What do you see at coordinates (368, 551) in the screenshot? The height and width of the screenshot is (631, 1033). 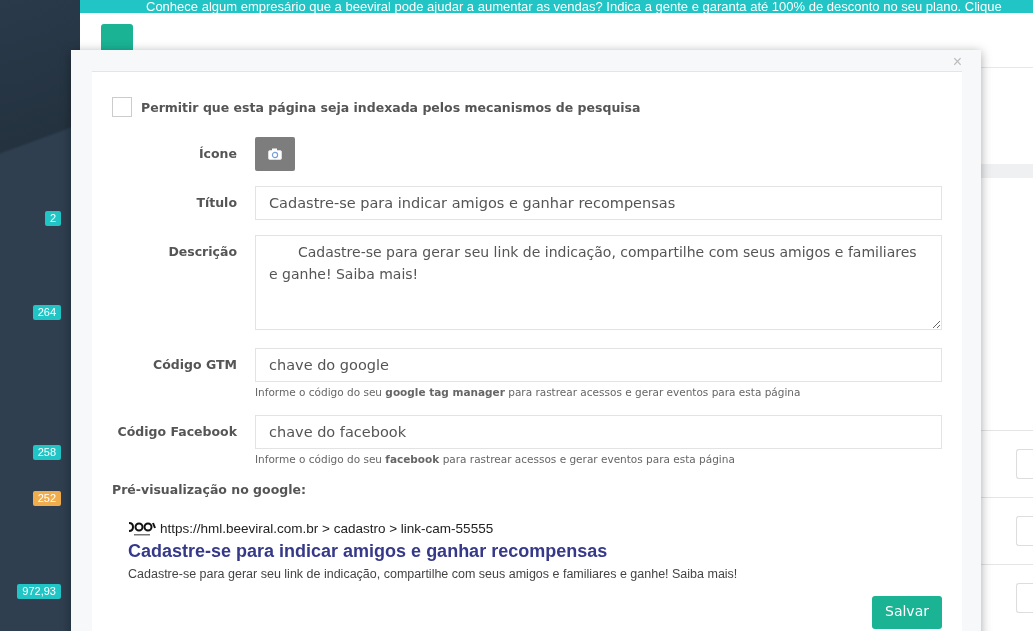 I see `preview-title: Cadastre-se para indicar amigos e ganhar recompensas` at bounding box center [368, 551].